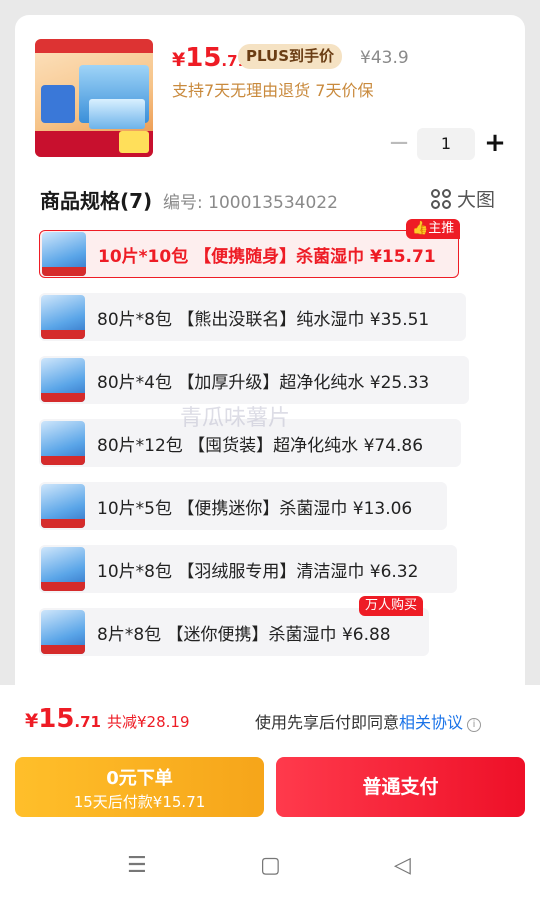 The width and height of the screenshot is (540, 901). Describe the element at coordinates (96, 201) in the screenshot. I see `spec-title: 商品规格(7)` at that location.